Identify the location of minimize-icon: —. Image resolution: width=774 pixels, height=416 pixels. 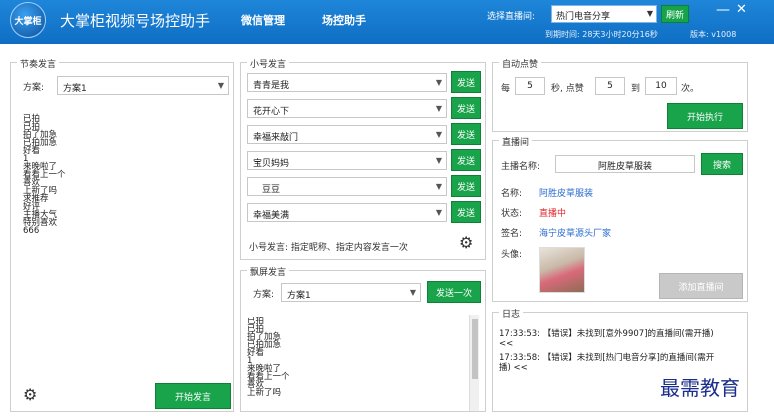
(723, 10).